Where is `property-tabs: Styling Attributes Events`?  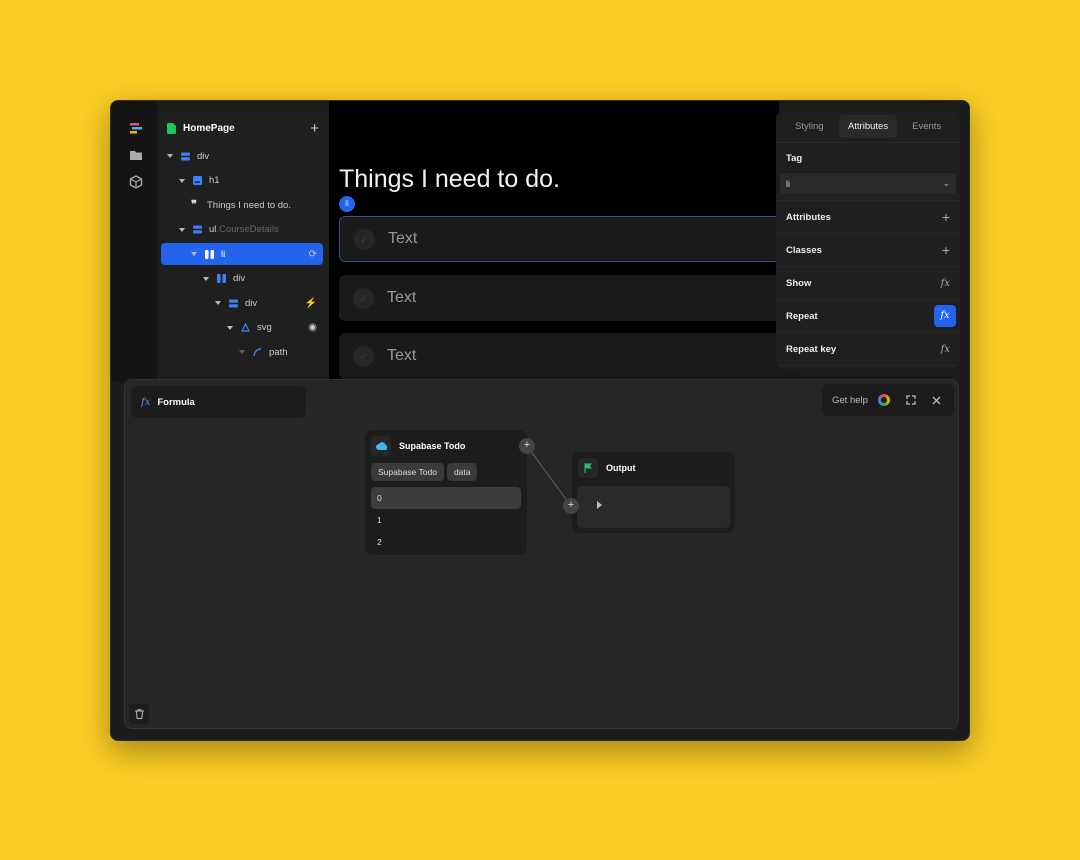
property-tabs: Styling Attributes Events is located at coordinates (868, 127).